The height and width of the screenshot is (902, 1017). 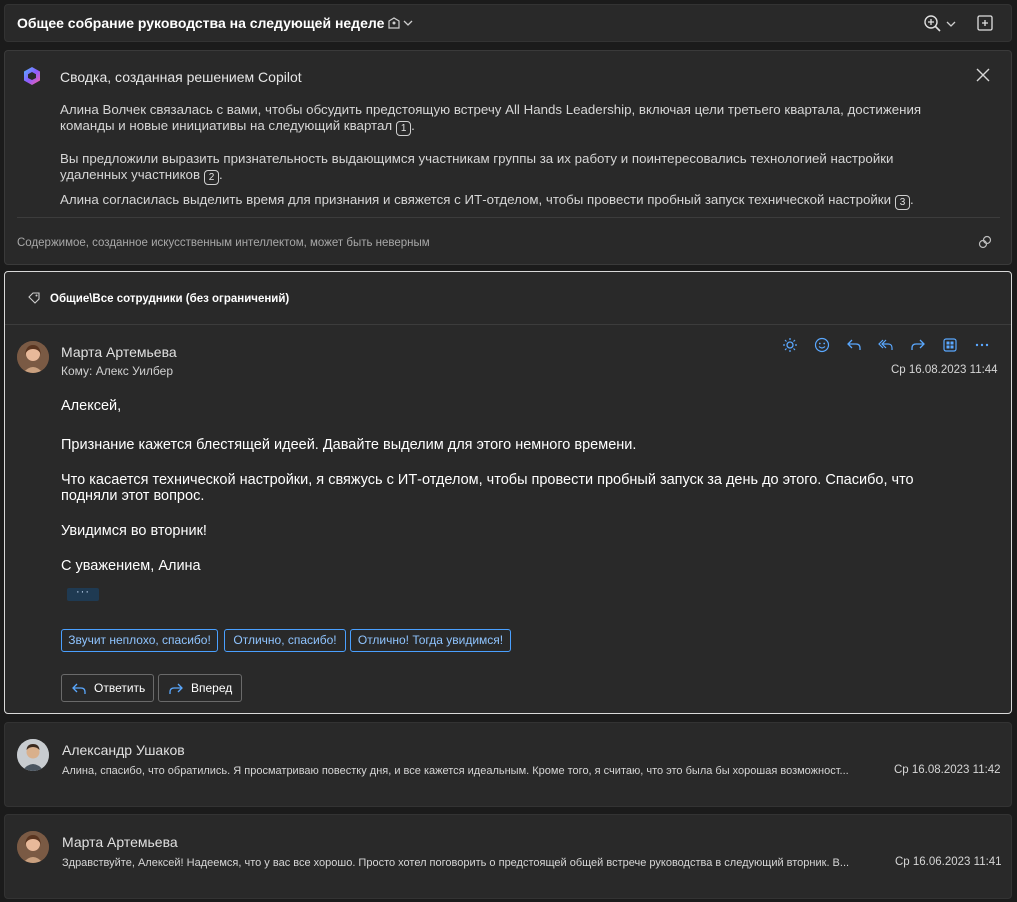 What do you see at coordinates (944, 370) in the screenshot?
I see `message-date: Ср 16.08.2023 11:44` at bounding box center [944, 370].